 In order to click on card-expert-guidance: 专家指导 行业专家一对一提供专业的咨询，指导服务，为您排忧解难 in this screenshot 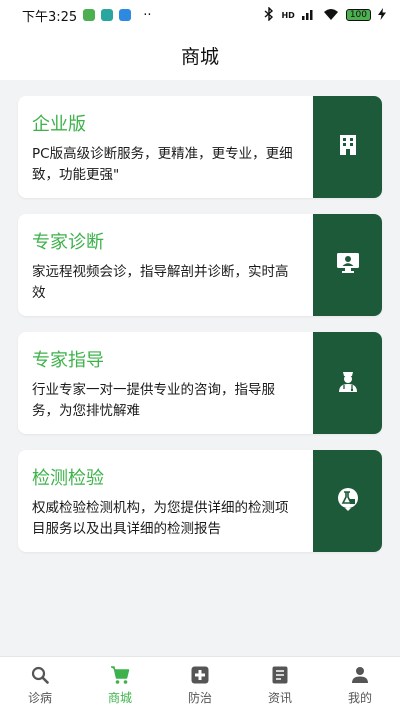, I will do `click(200, 383)`.